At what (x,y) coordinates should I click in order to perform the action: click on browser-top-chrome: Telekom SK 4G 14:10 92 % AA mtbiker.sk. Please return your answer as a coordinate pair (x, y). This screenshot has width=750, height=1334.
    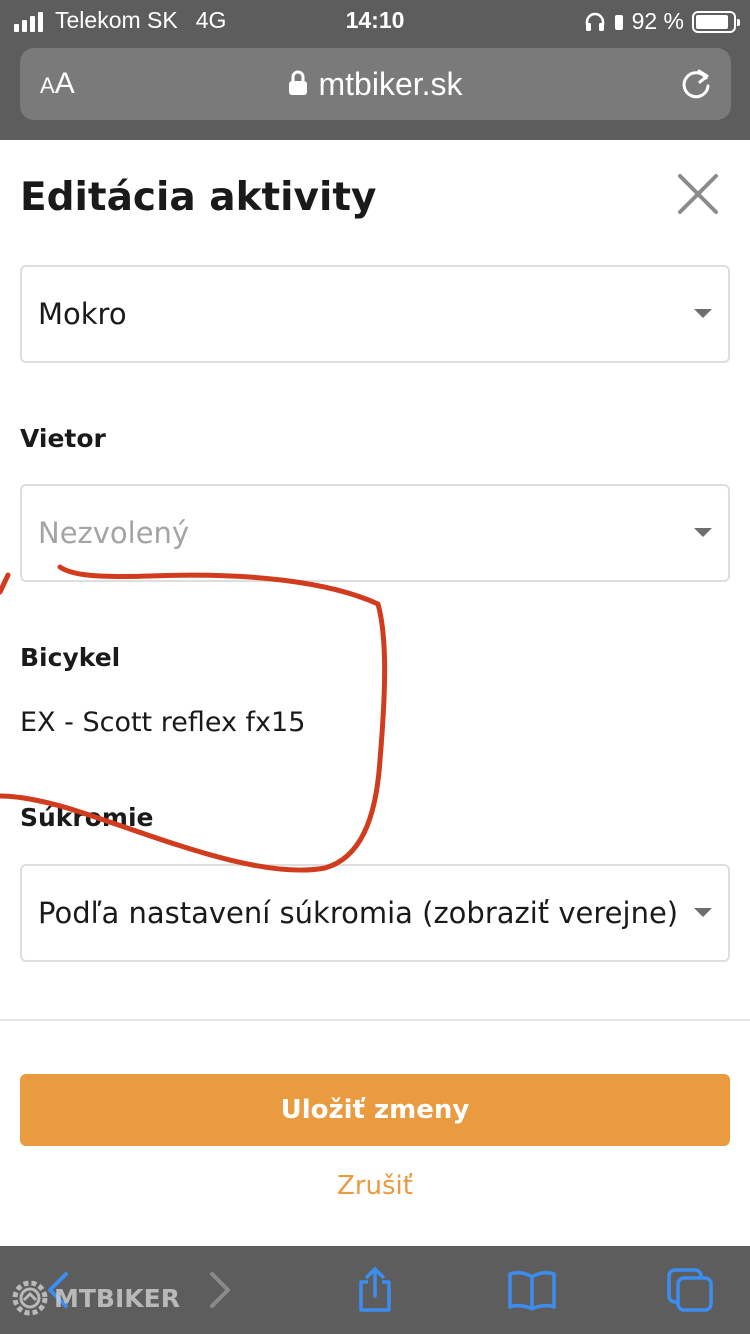
    Looking at the image, I should click on (375, 70).